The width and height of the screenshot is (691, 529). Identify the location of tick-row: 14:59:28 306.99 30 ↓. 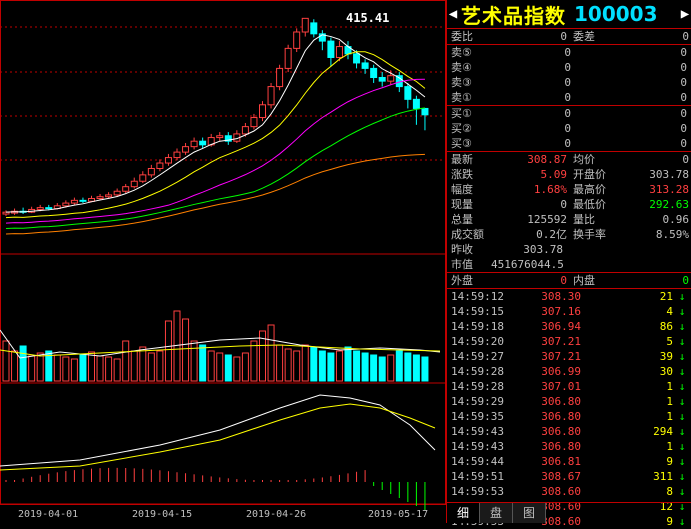
(569, 371).